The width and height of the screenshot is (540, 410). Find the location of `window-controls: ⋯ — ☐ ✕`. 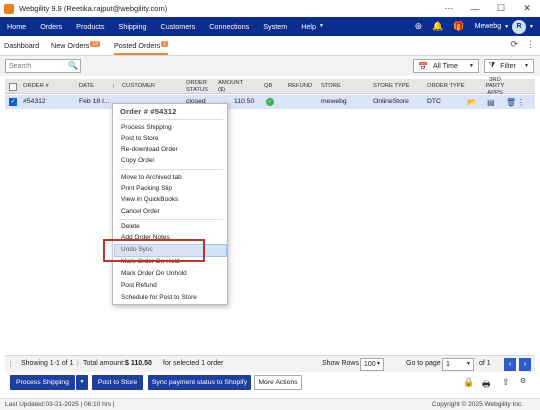

window-controls: ⋯ — ☐ ✕ is located at coordinates (488, 8).